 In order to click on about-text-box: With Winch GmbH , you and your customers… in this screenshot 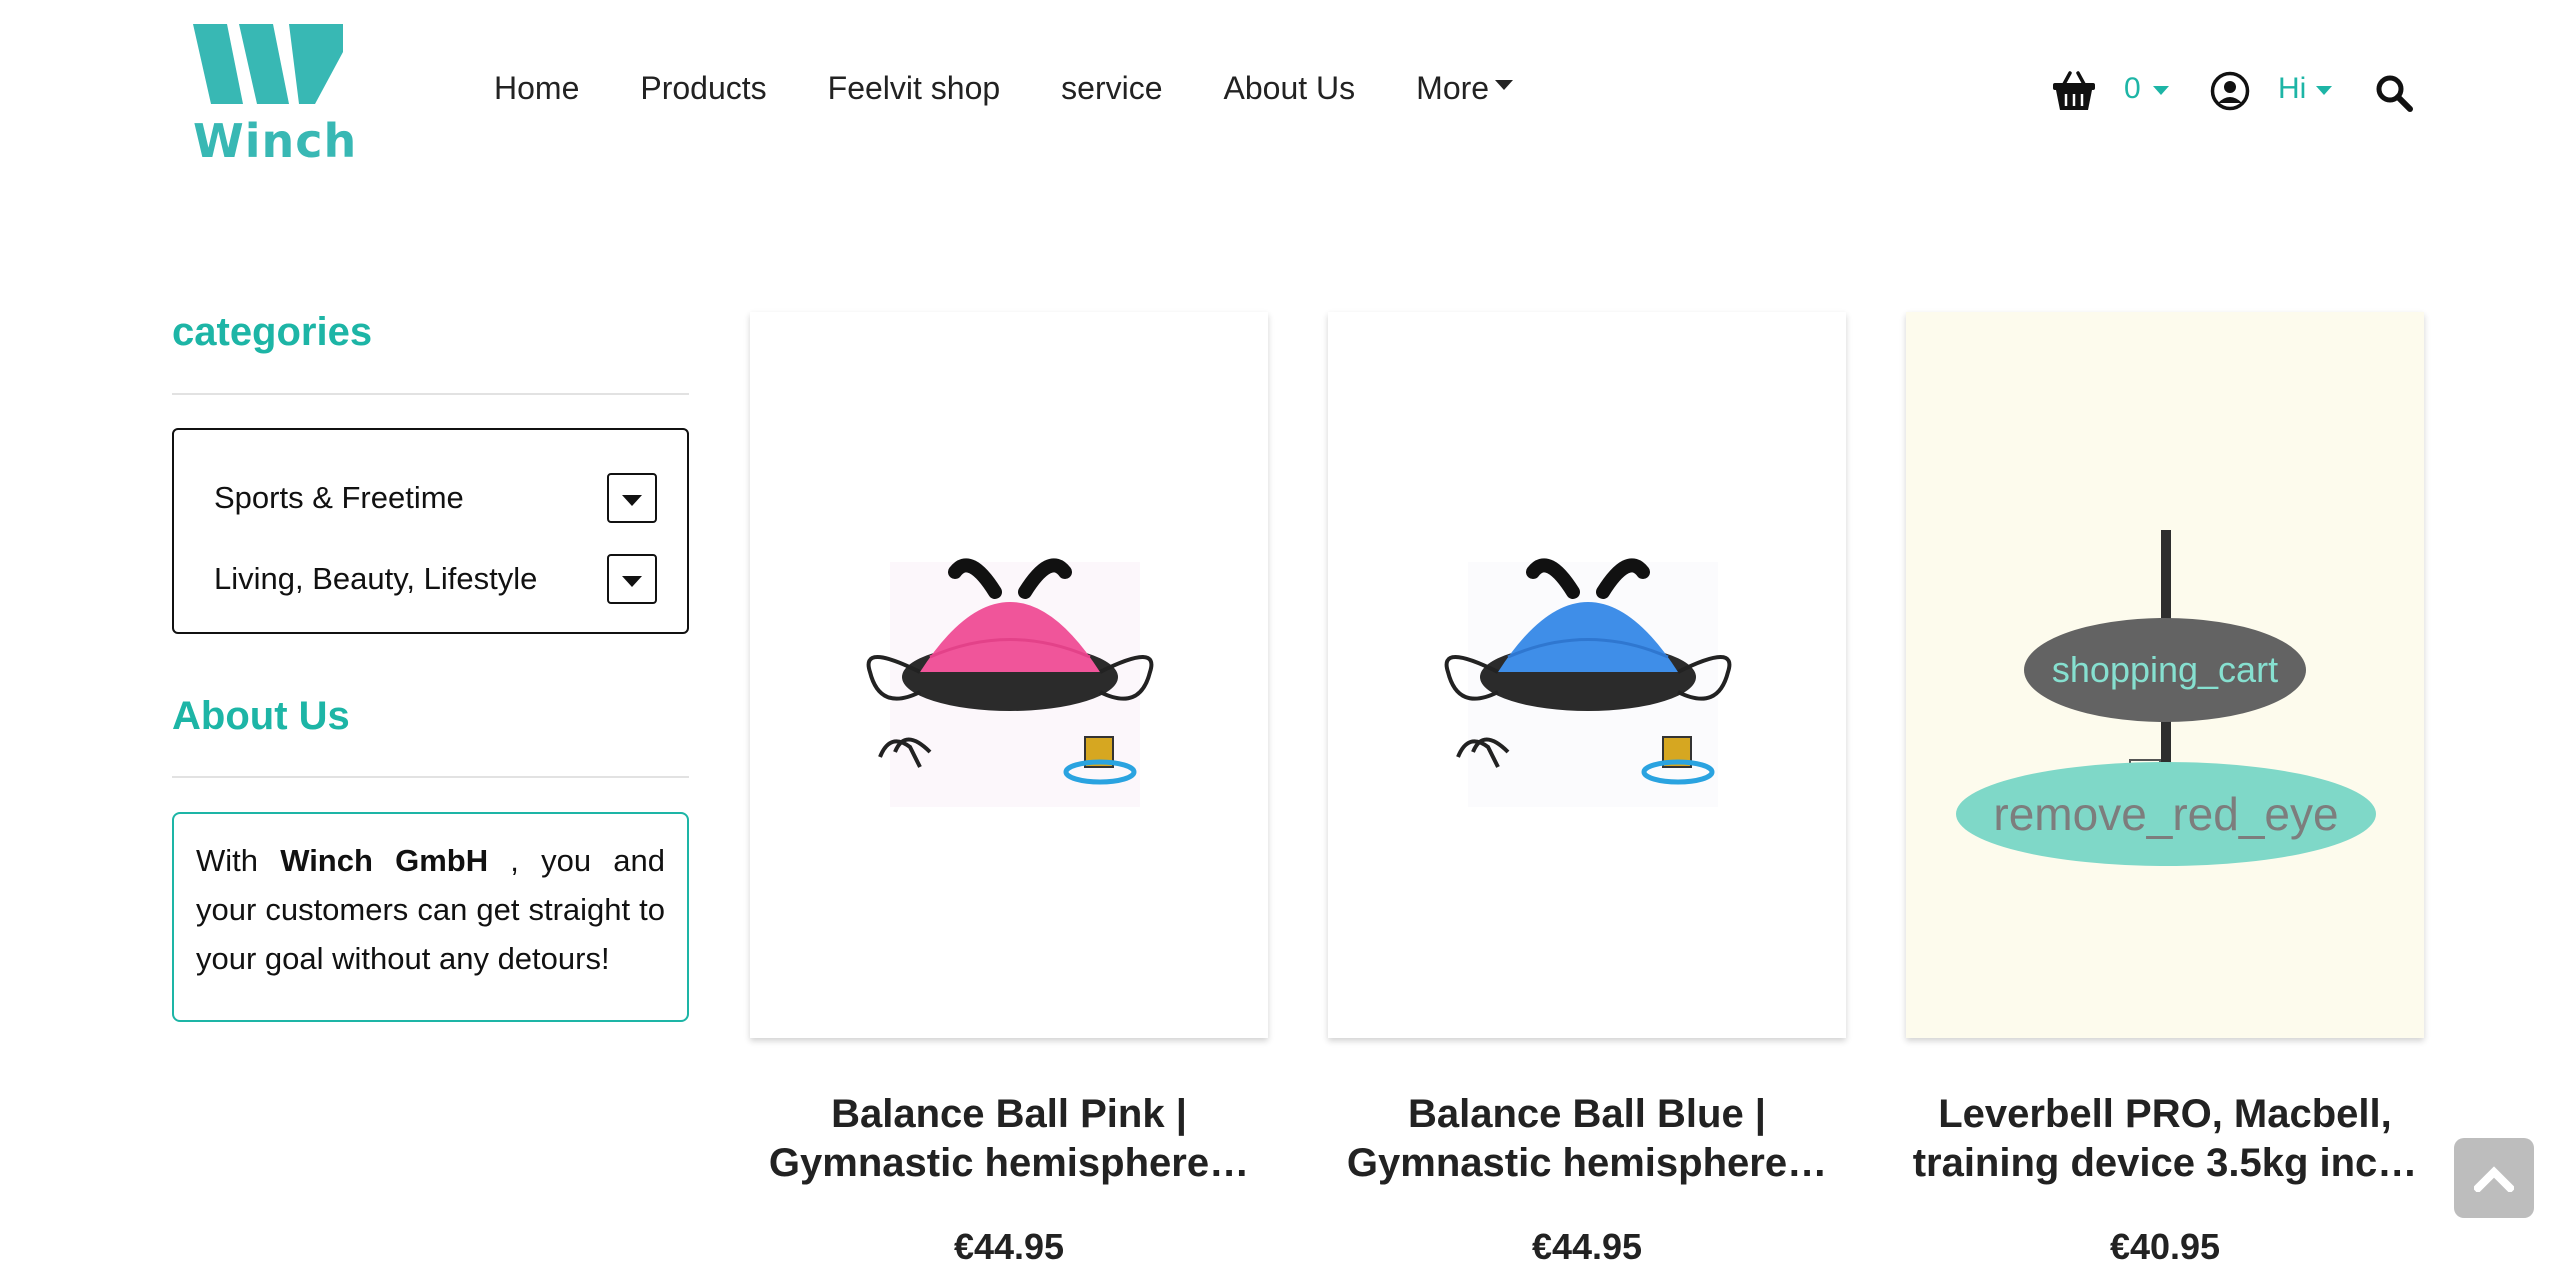, I will do `click(430, 917)`.